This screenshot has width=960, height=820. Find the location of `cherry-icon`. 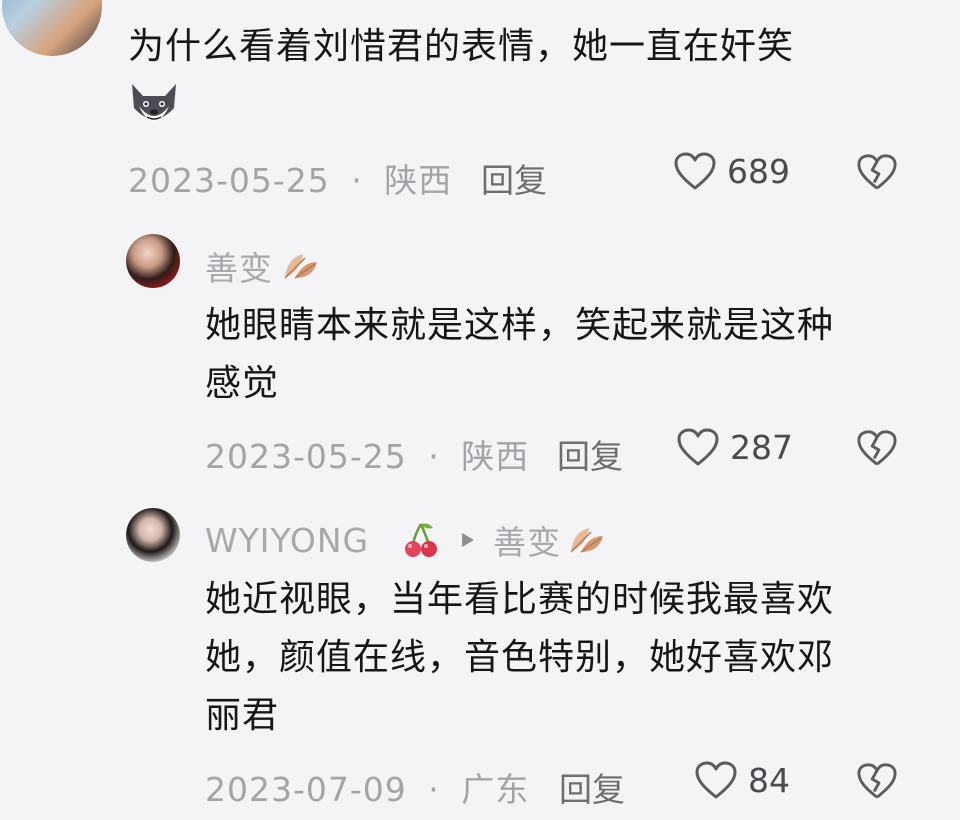

cherry-icon is located at coordinates (421, 540).